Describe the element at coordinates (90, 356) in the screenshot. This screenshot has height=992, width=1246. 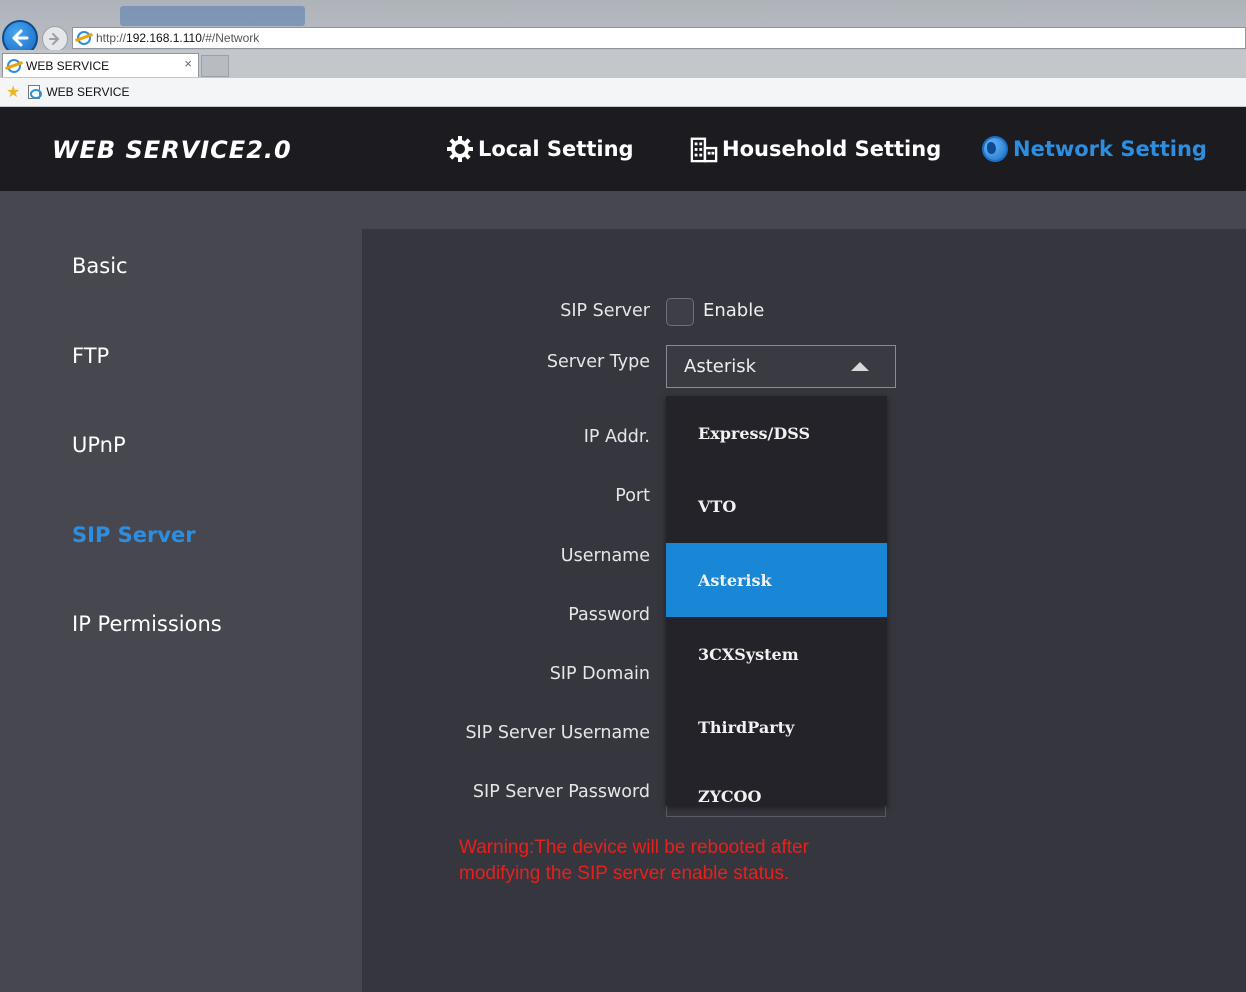
I see `sidebar-item-ftp: FTP` at that location.